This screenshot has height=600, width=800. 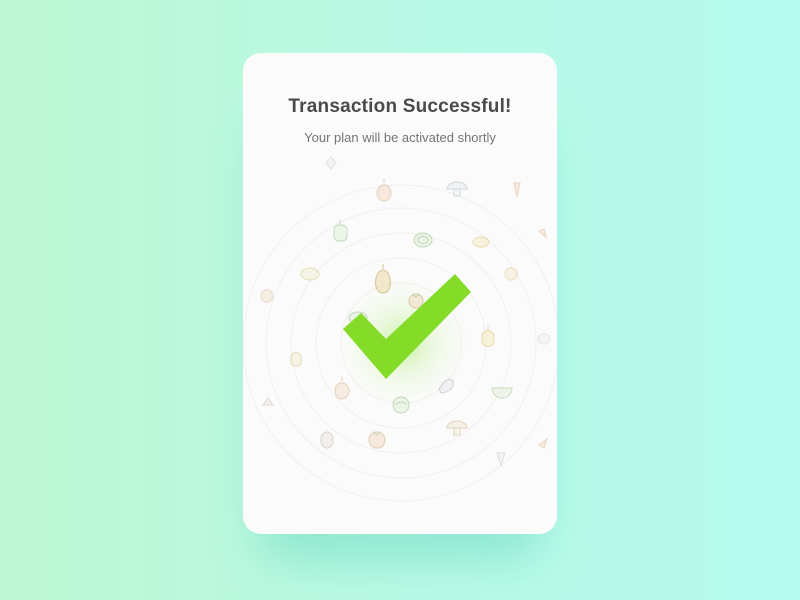 I want to click on mushroom-icon, so click(x=457, y=189).